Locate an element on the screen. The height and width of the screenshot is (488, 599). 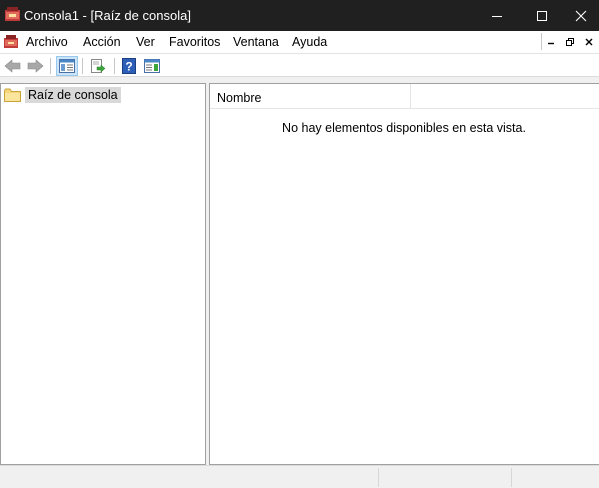
tree-item-console-root: Raíz de consola is located at coordinates (62, 95).